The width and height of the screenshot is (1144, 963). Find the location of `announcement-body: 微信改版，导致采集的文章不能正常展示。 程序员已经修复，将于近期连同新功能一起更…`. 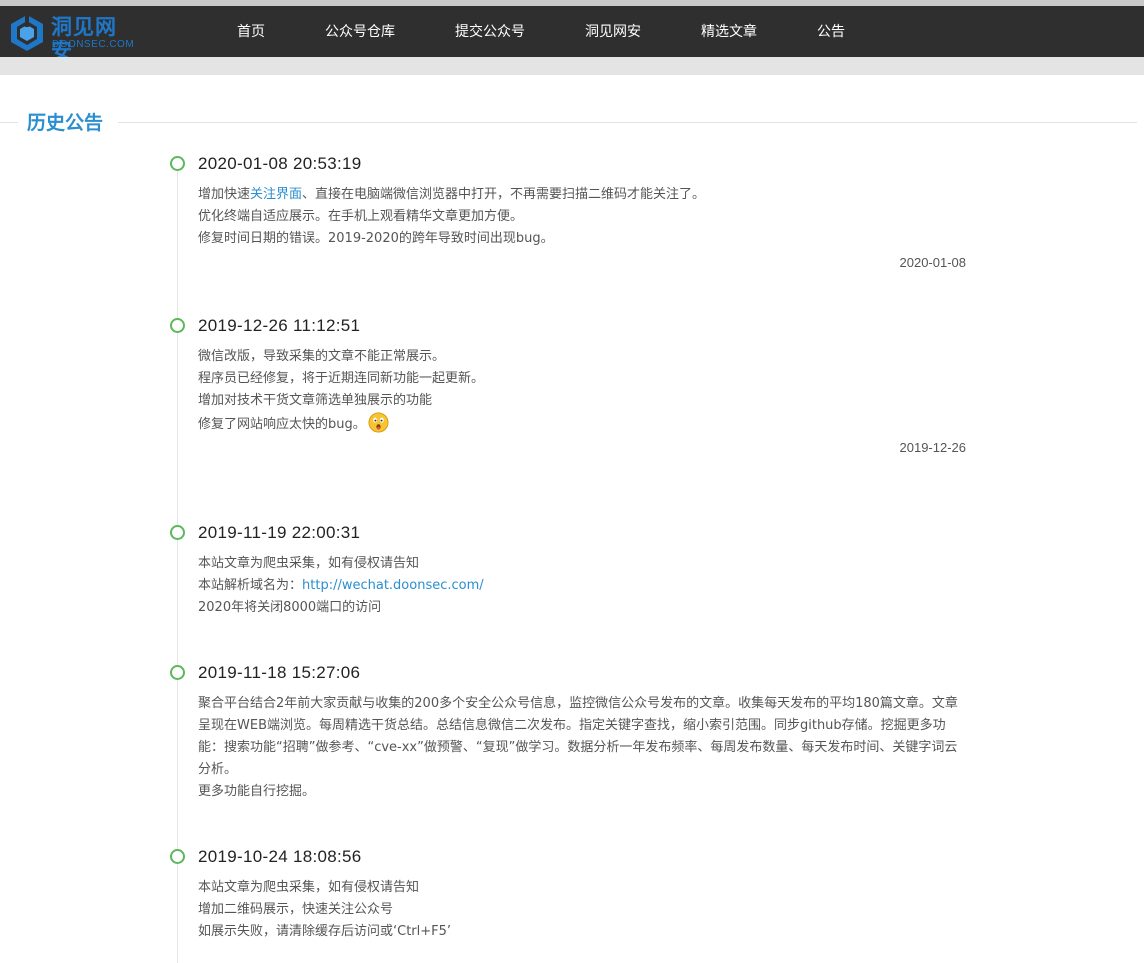

announcement-body: 微信改版，导致采集的文章不能正常展示。 程序员已经修复，将于近期连同新功能一起更… is located at coordinates (579, 391).